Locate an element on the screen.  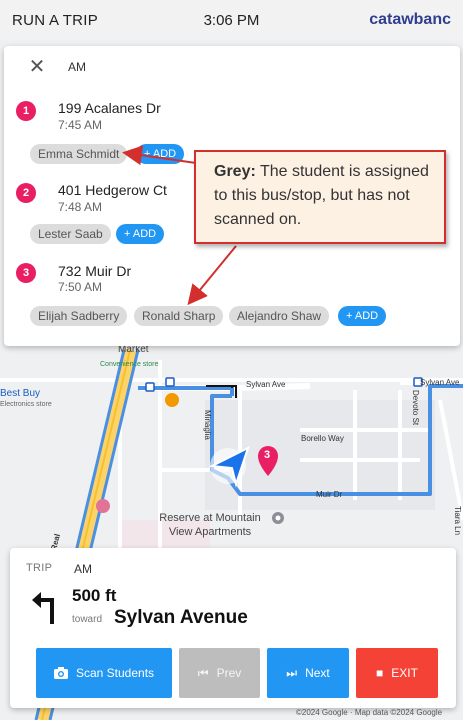
map-label-best-buy: Best Buy is located at coordinates (20, 393).